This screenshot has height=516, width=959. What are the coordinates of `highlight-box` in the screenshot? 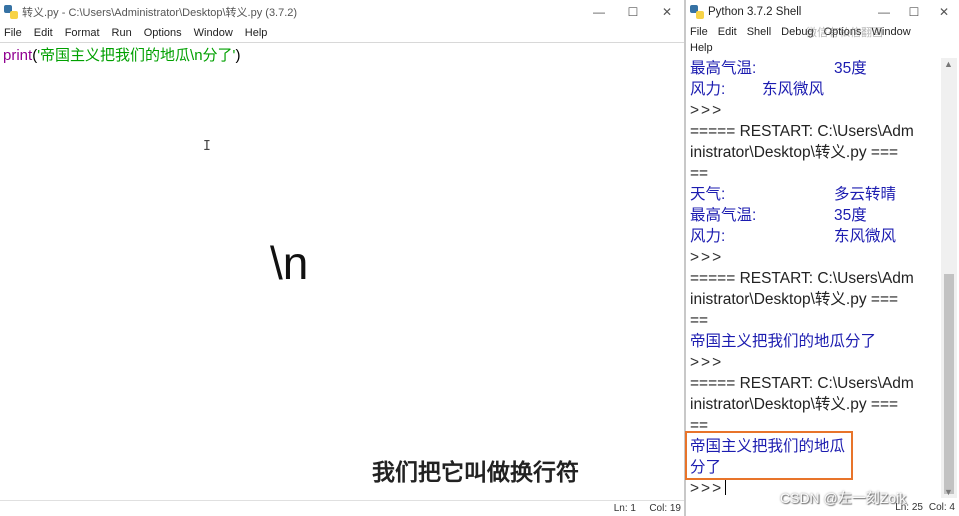 It's located at (769, 455).